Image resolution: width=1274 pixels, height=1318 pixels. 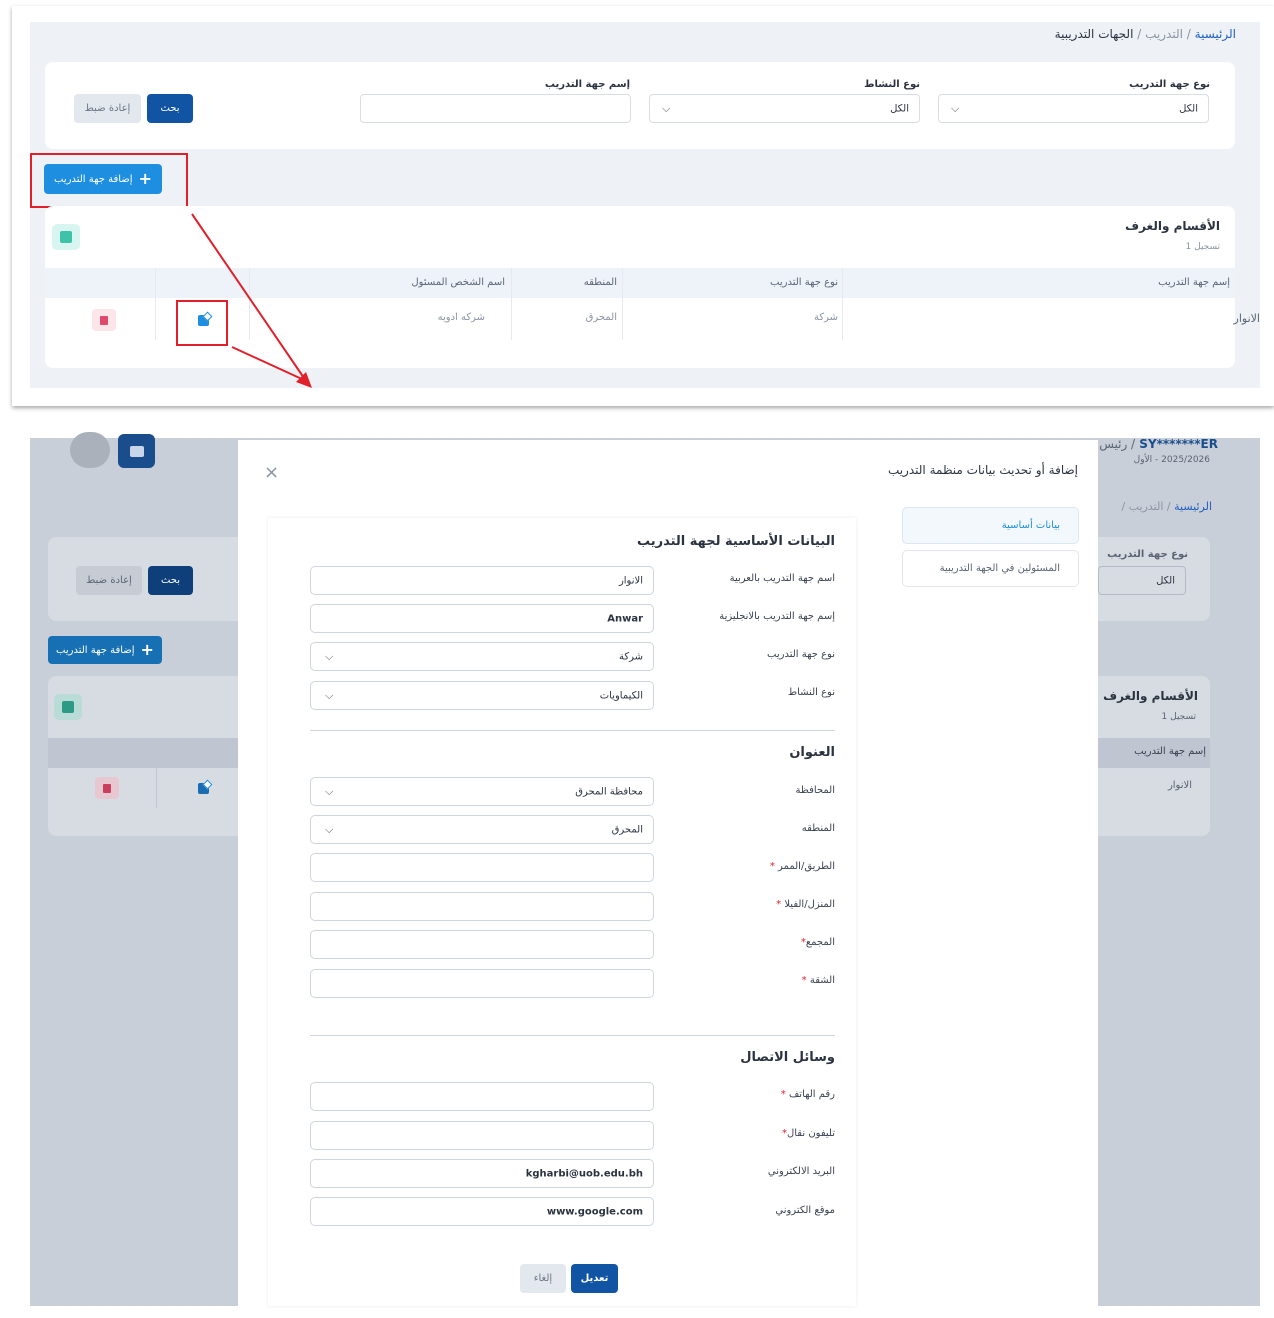 What do you see at coordinates (1073, 108) in the screenshot?
I see `training-type-select: الكل ⌵` at bounding box center [1073, 108].